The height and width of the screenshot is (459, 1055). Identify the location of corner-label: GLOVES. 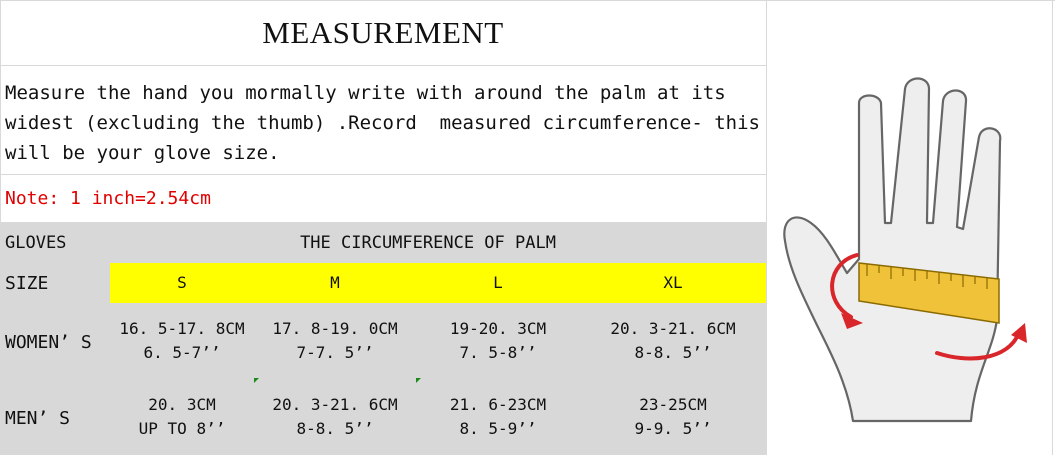
(36, 243).